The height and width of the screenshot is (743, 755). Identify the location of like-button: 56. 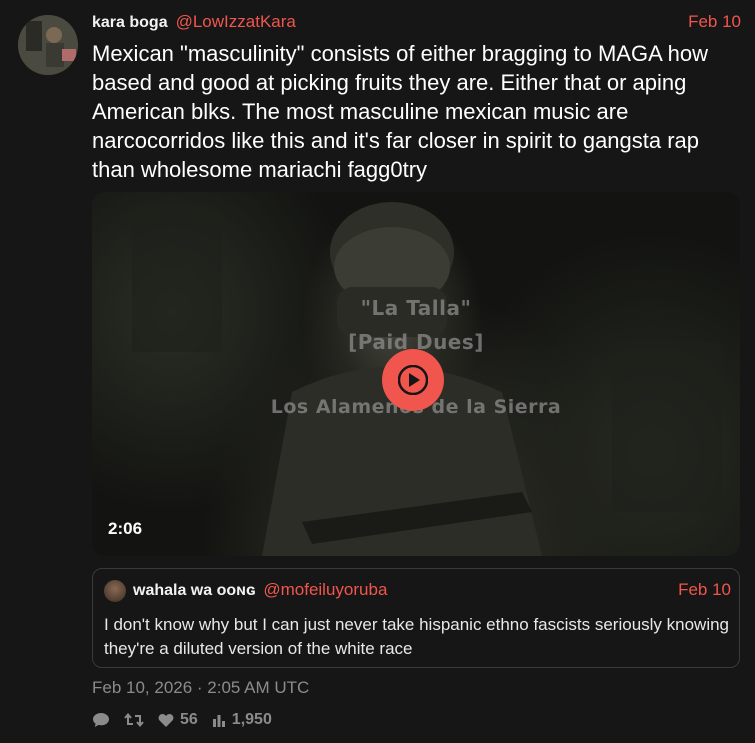
(178, 720).